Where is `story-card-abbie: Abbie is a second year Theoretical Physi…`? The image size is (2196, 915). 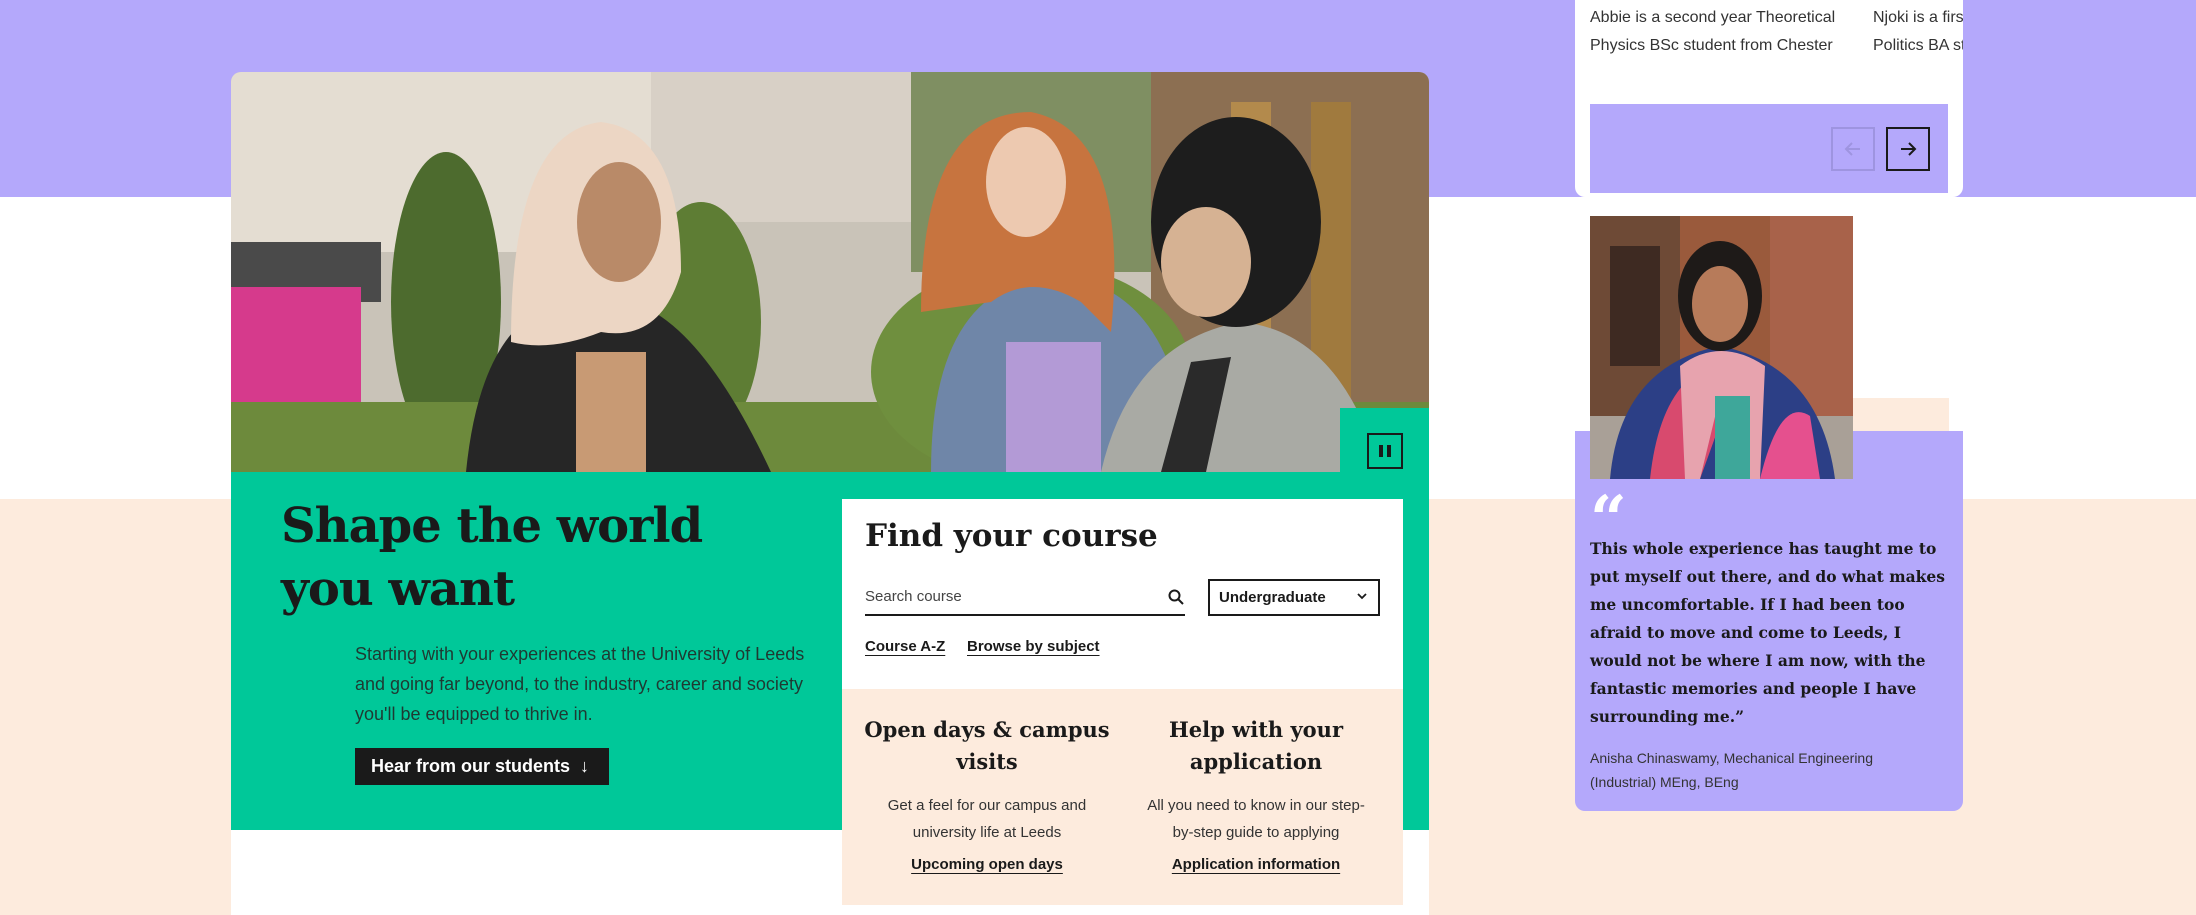
story-card-abbie: Abbie is a second year Theoretical Physi… is located at coordinates (1712, 32).